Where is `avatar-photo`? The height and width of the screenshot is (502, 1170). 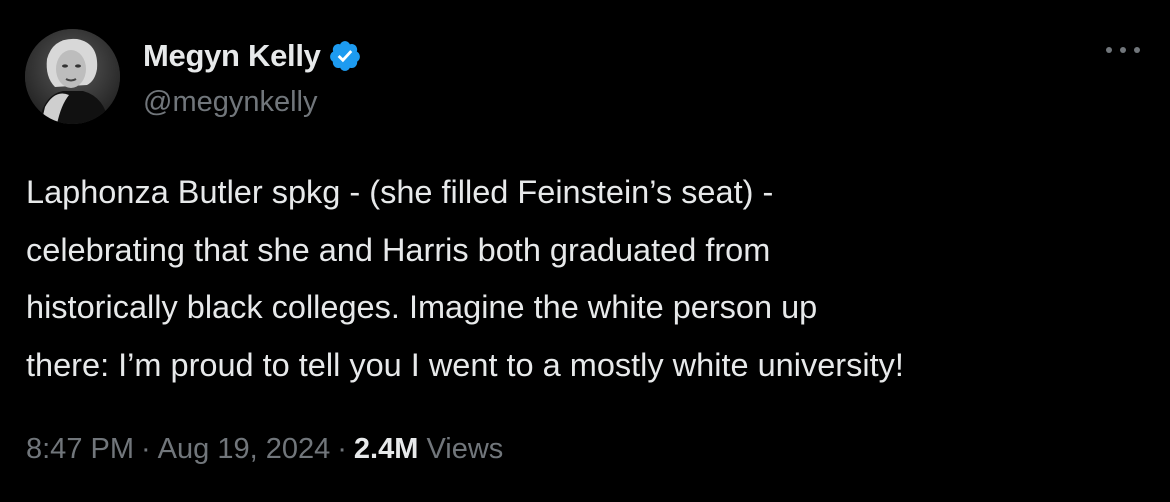 avatar-photo is located at coordinates (72, 76).